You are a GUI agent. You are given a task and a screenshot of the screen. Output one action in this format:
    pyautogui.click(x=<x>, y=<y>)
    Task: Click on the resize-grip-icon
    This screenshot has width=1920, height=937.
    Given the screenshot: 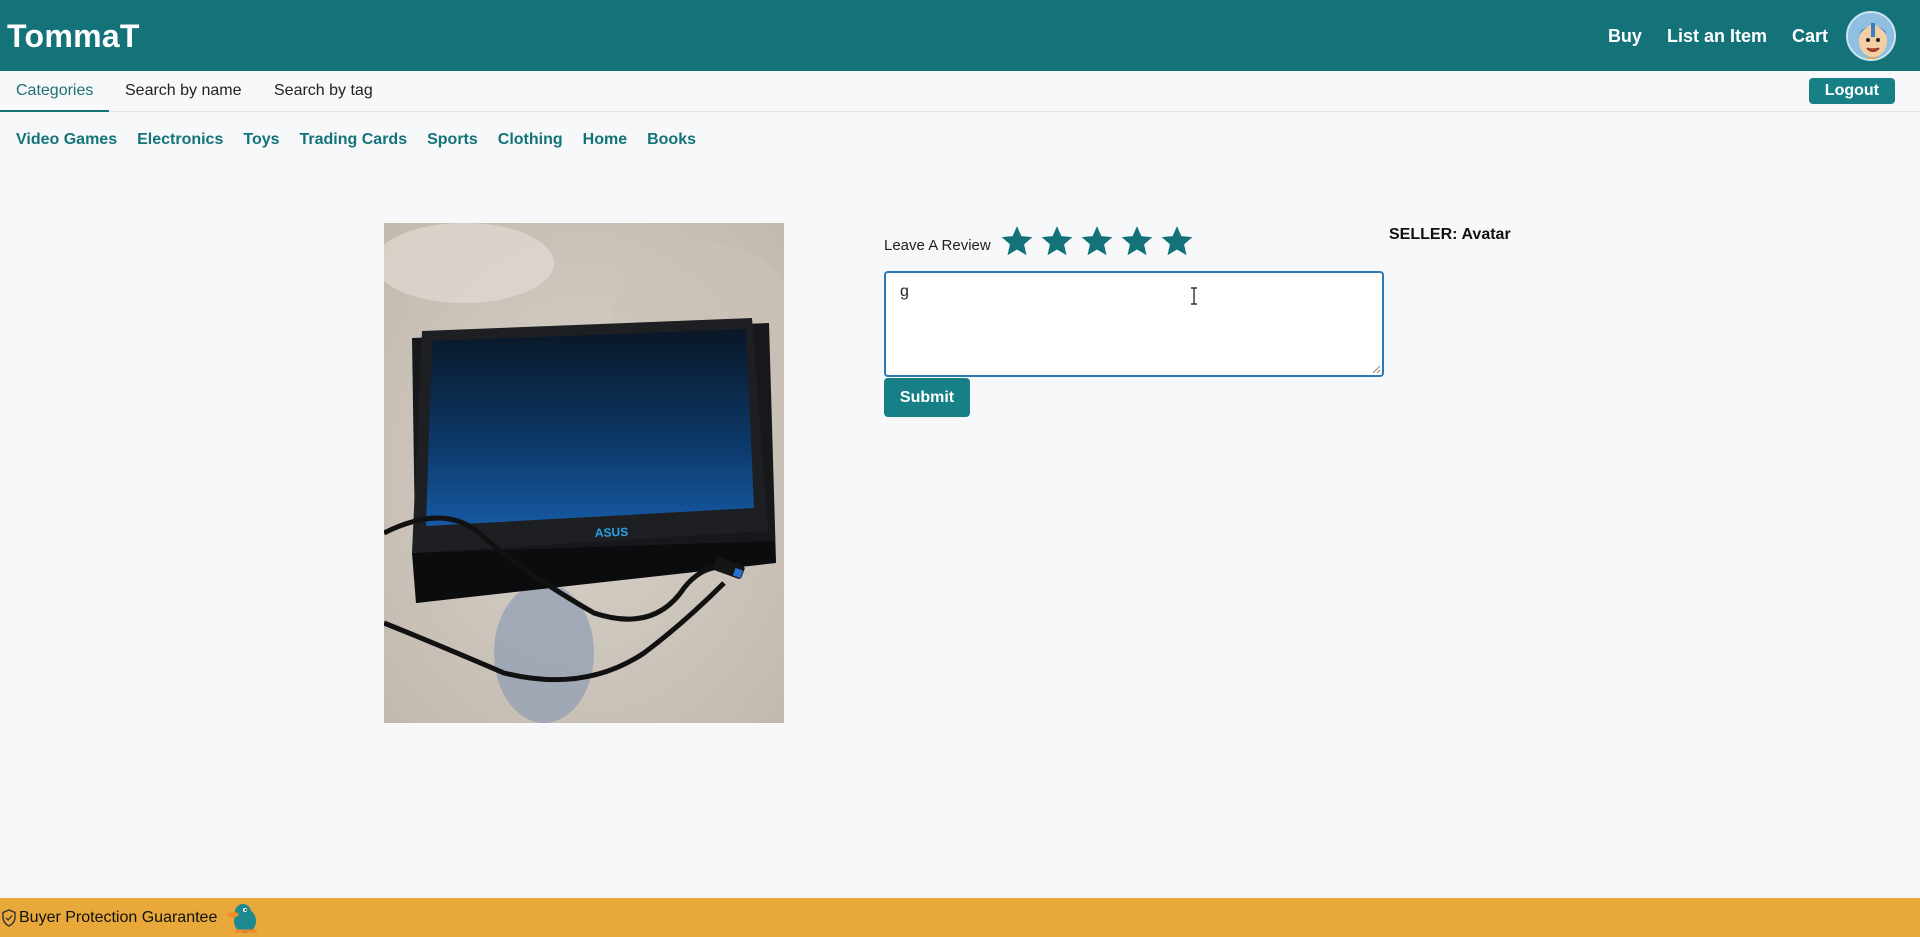 What is the action you would take?
    pyautogui.click(x=1376, y=369)
    